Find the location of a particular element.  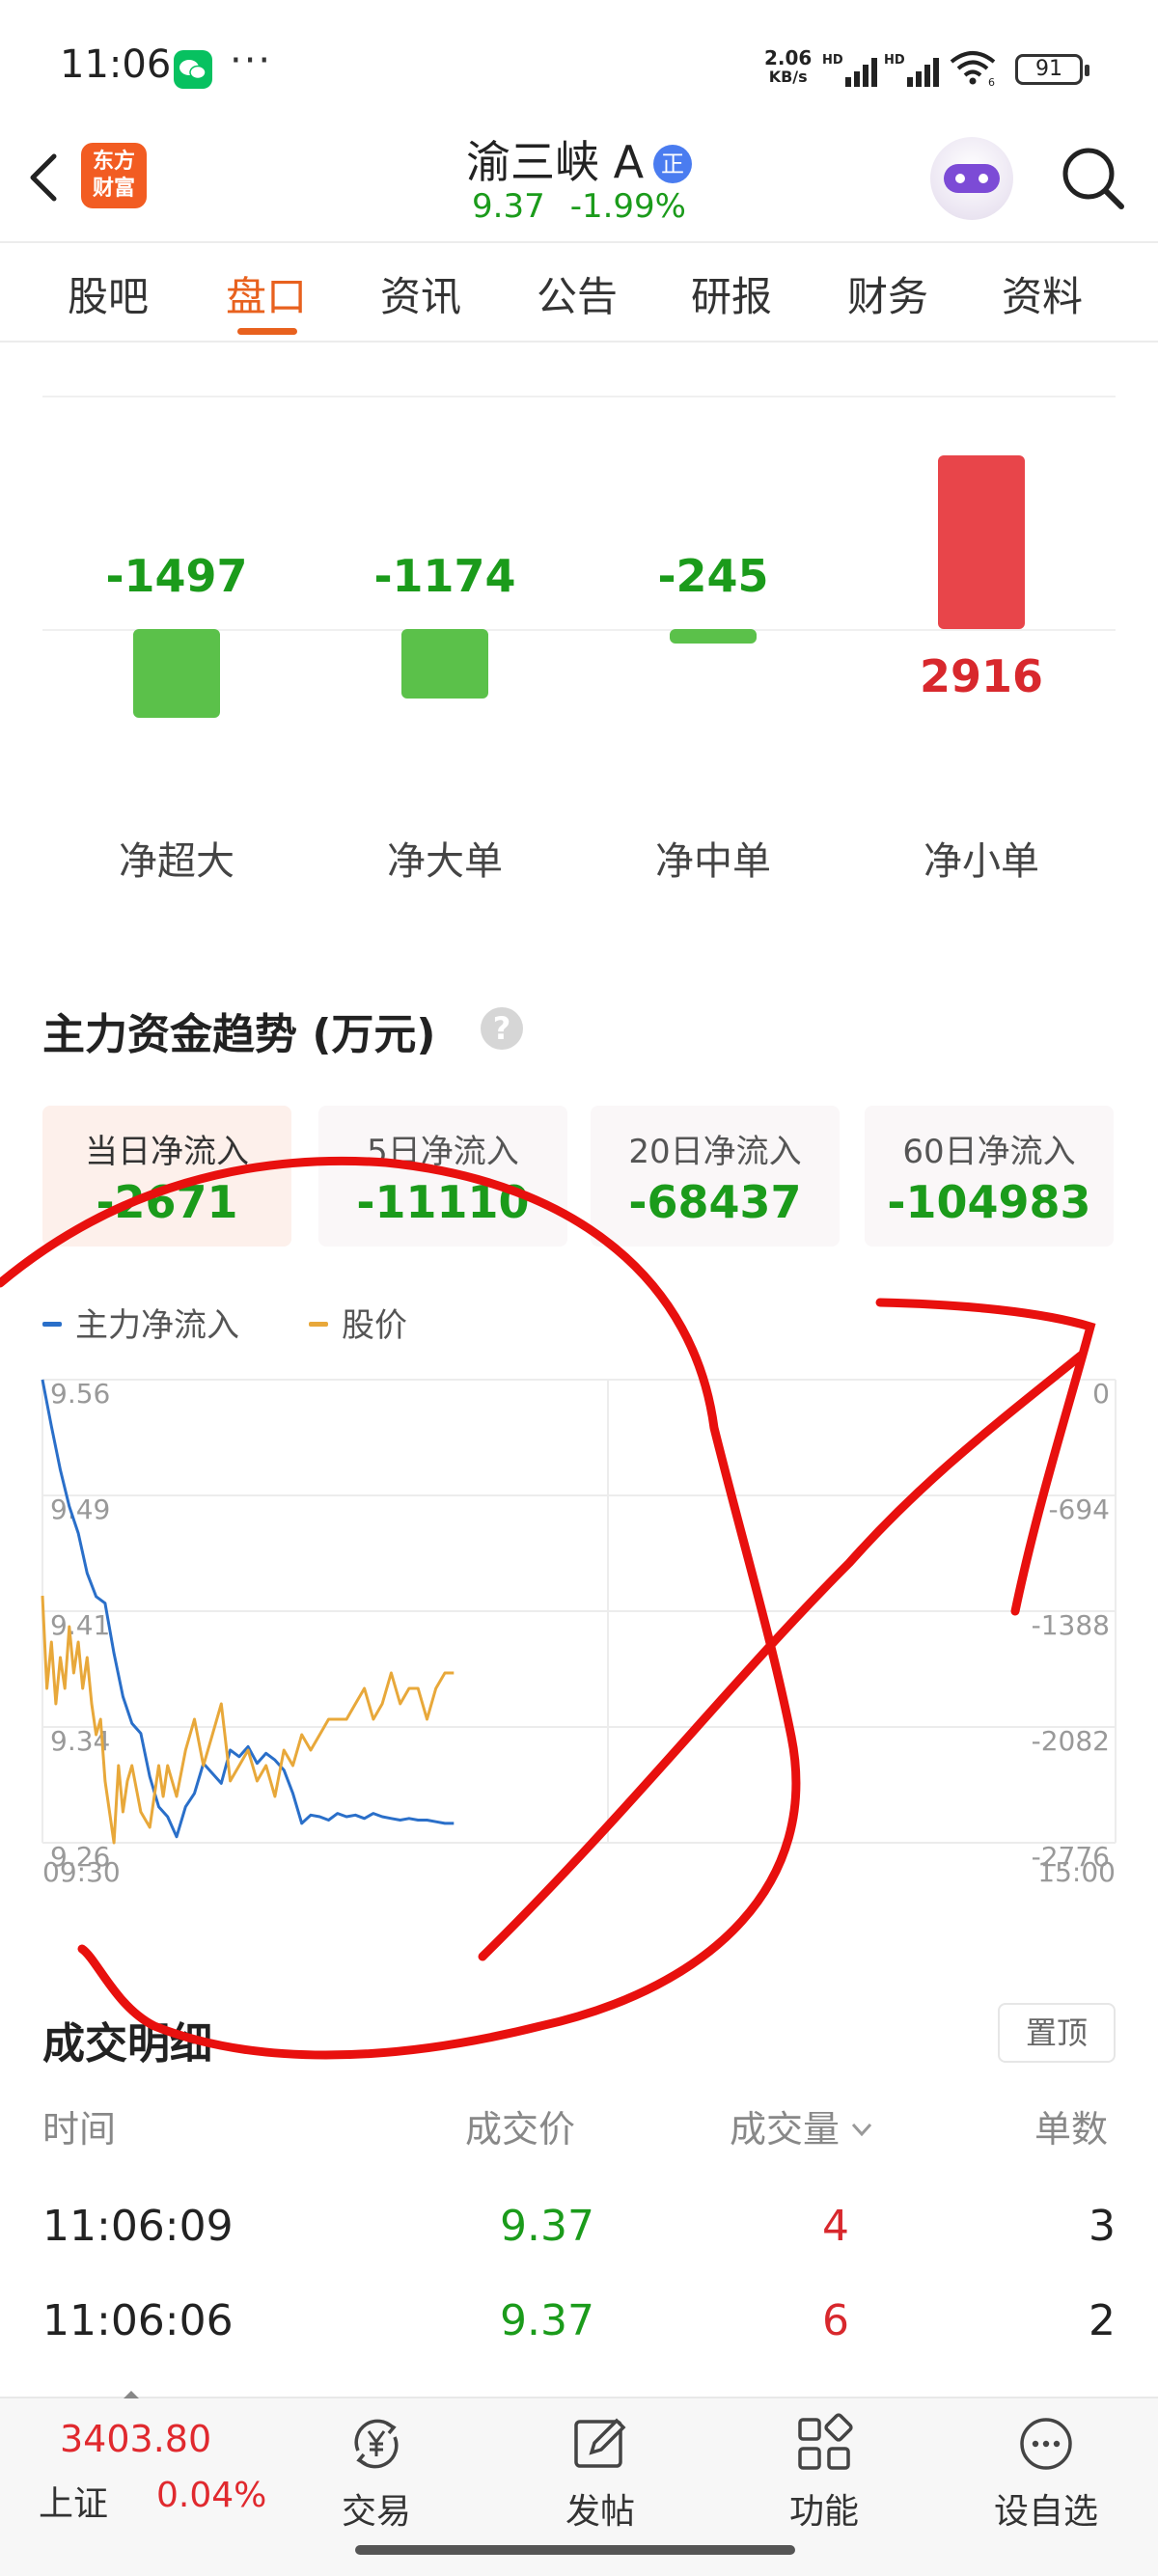

trend-title: 主力资金趋势 (万元) is located at coordinates (239, 1034).